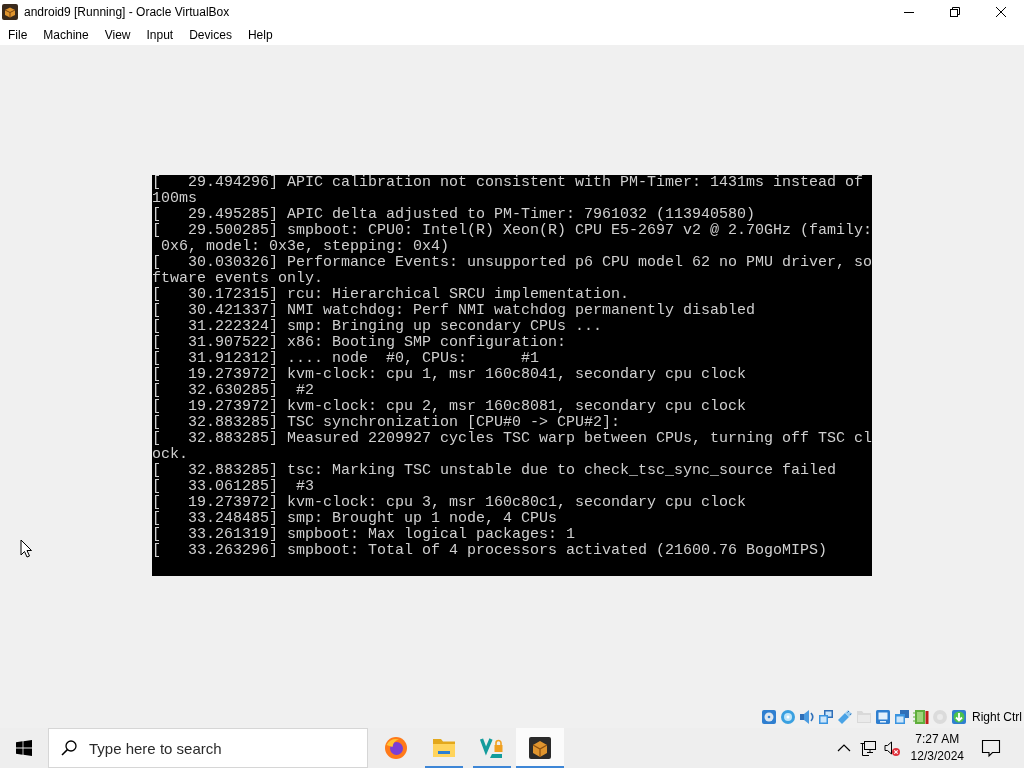  I want to click on console-line: [ 33.061285] #3, so click(234, 487).